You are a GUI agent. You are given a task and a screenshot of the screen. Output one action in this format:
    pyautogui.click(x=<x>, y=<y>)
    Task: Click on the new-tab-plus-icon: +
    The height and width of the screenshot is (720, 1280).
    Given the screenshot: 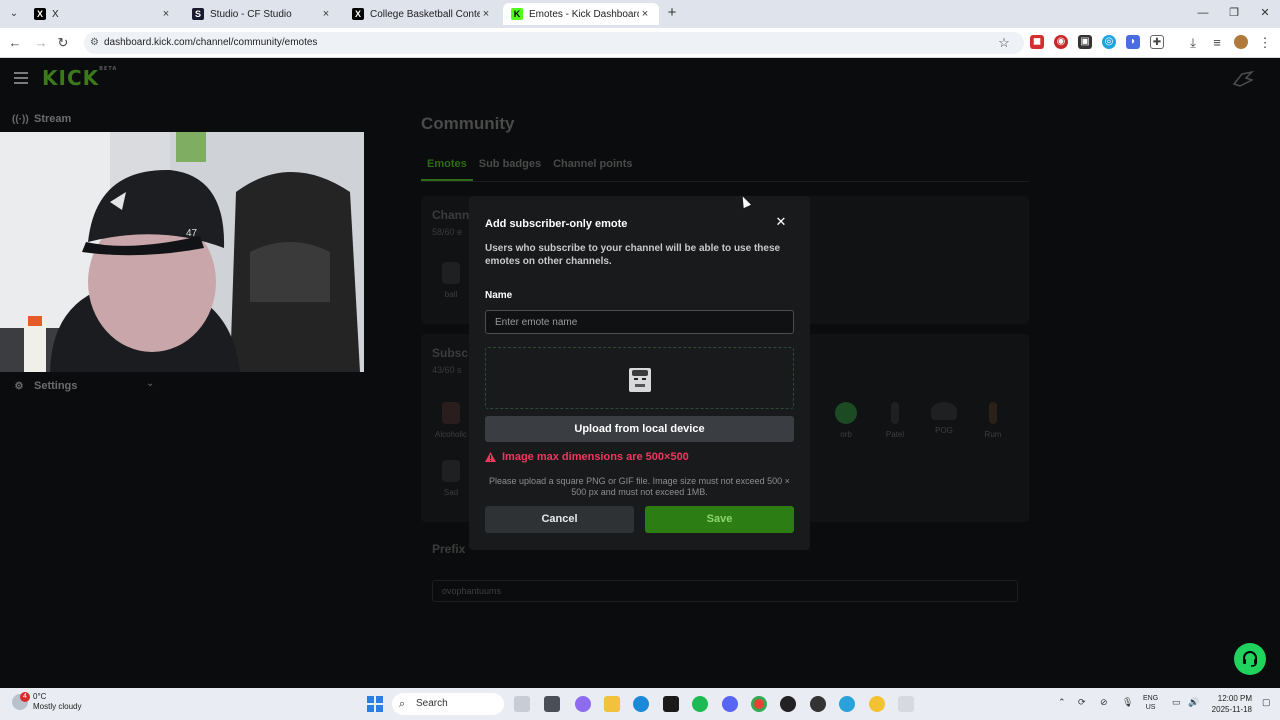 What is the action you would take?
    pyautogui.click(x=672, y=13)
    